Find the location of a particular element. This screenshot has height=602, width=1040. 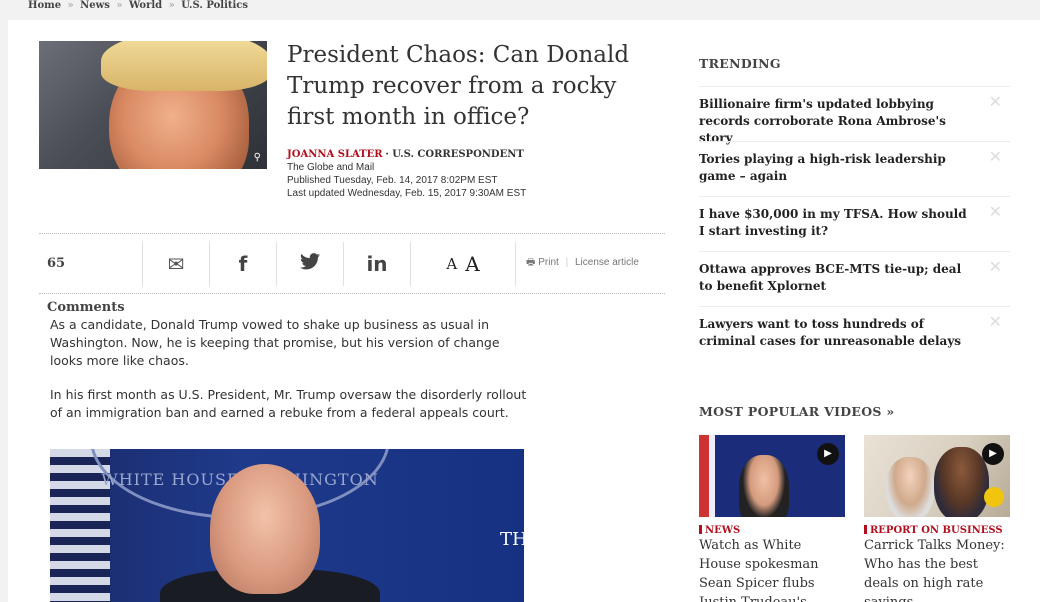

facebook-icon: f is located at coordinates (243, 263).